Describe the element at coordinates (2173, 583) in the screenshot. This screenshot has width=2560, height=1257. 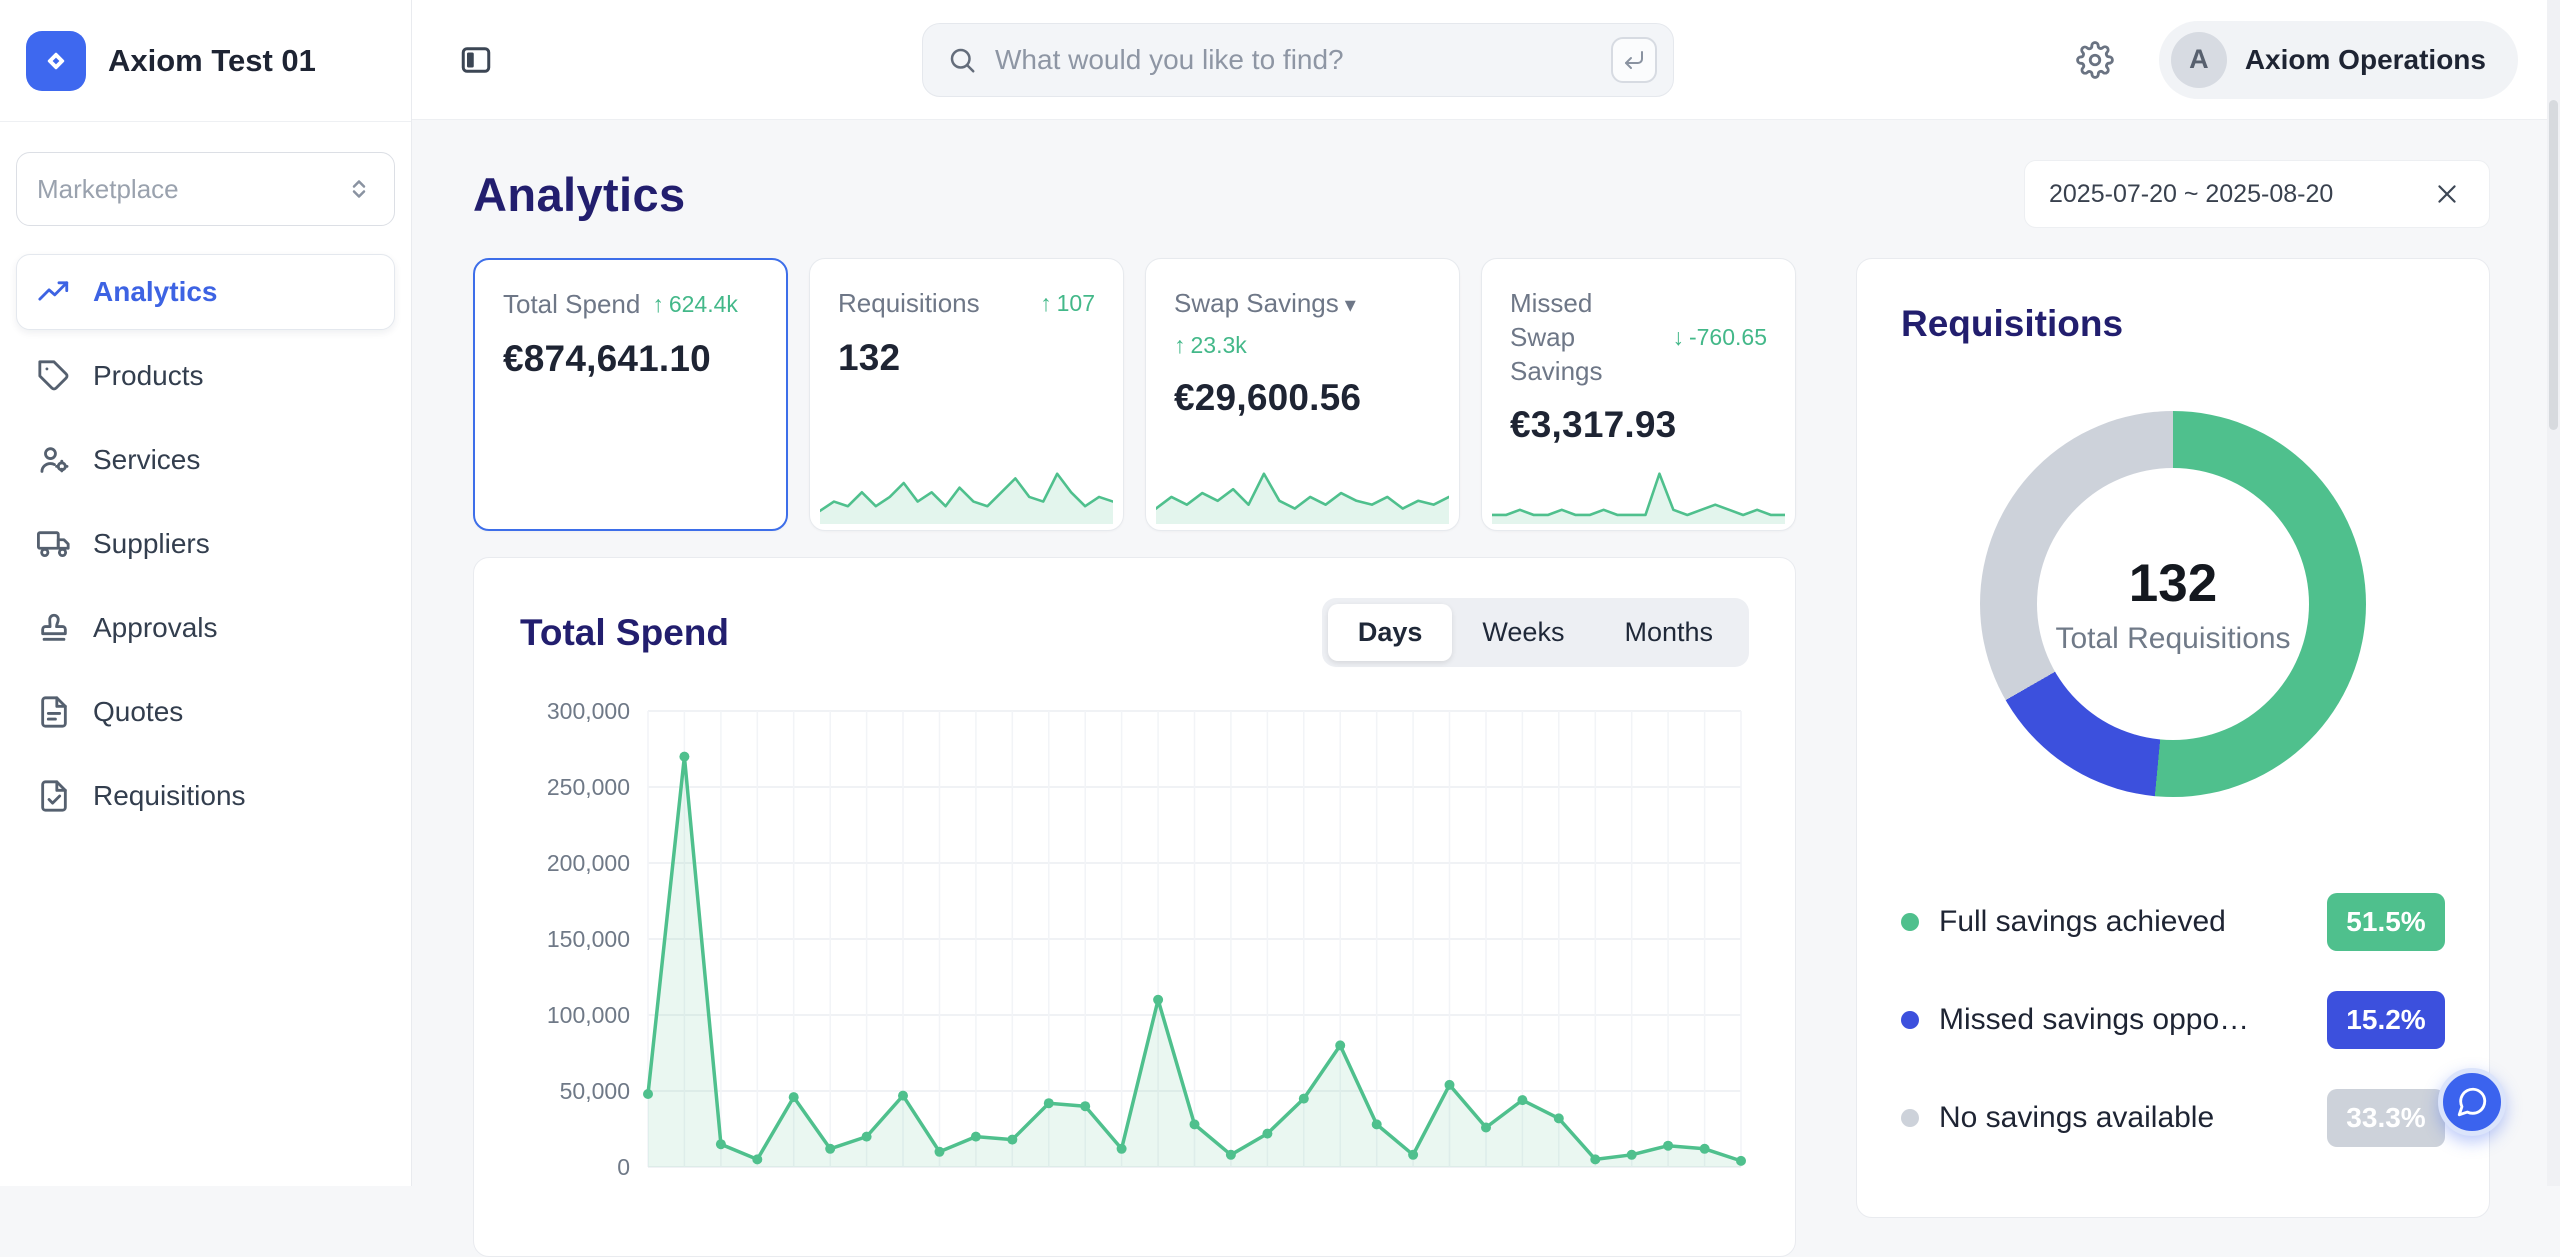
I see `donut-center-value: 132` at that location.